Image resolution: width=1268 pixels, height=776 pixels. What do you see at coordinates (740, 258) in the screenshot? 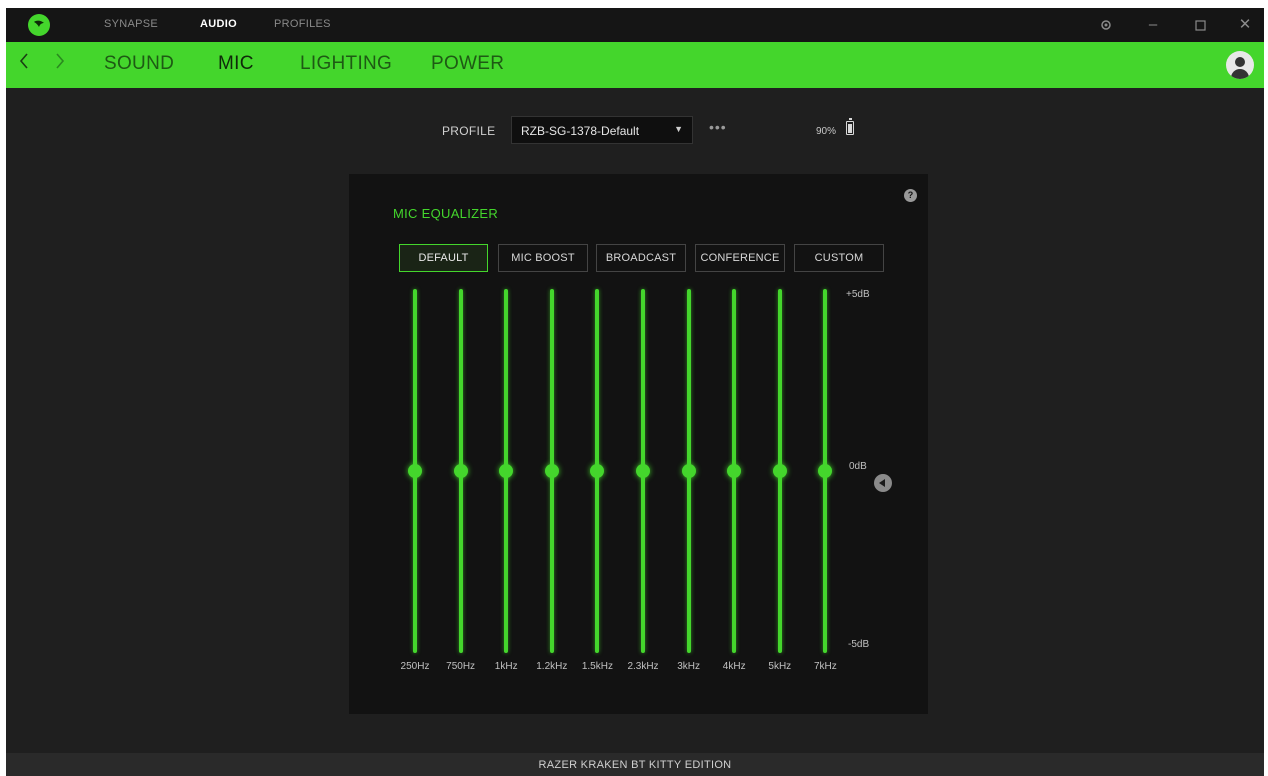
I see `preset-conference-button: CONFERENCE` at bounding box center [740, 258].